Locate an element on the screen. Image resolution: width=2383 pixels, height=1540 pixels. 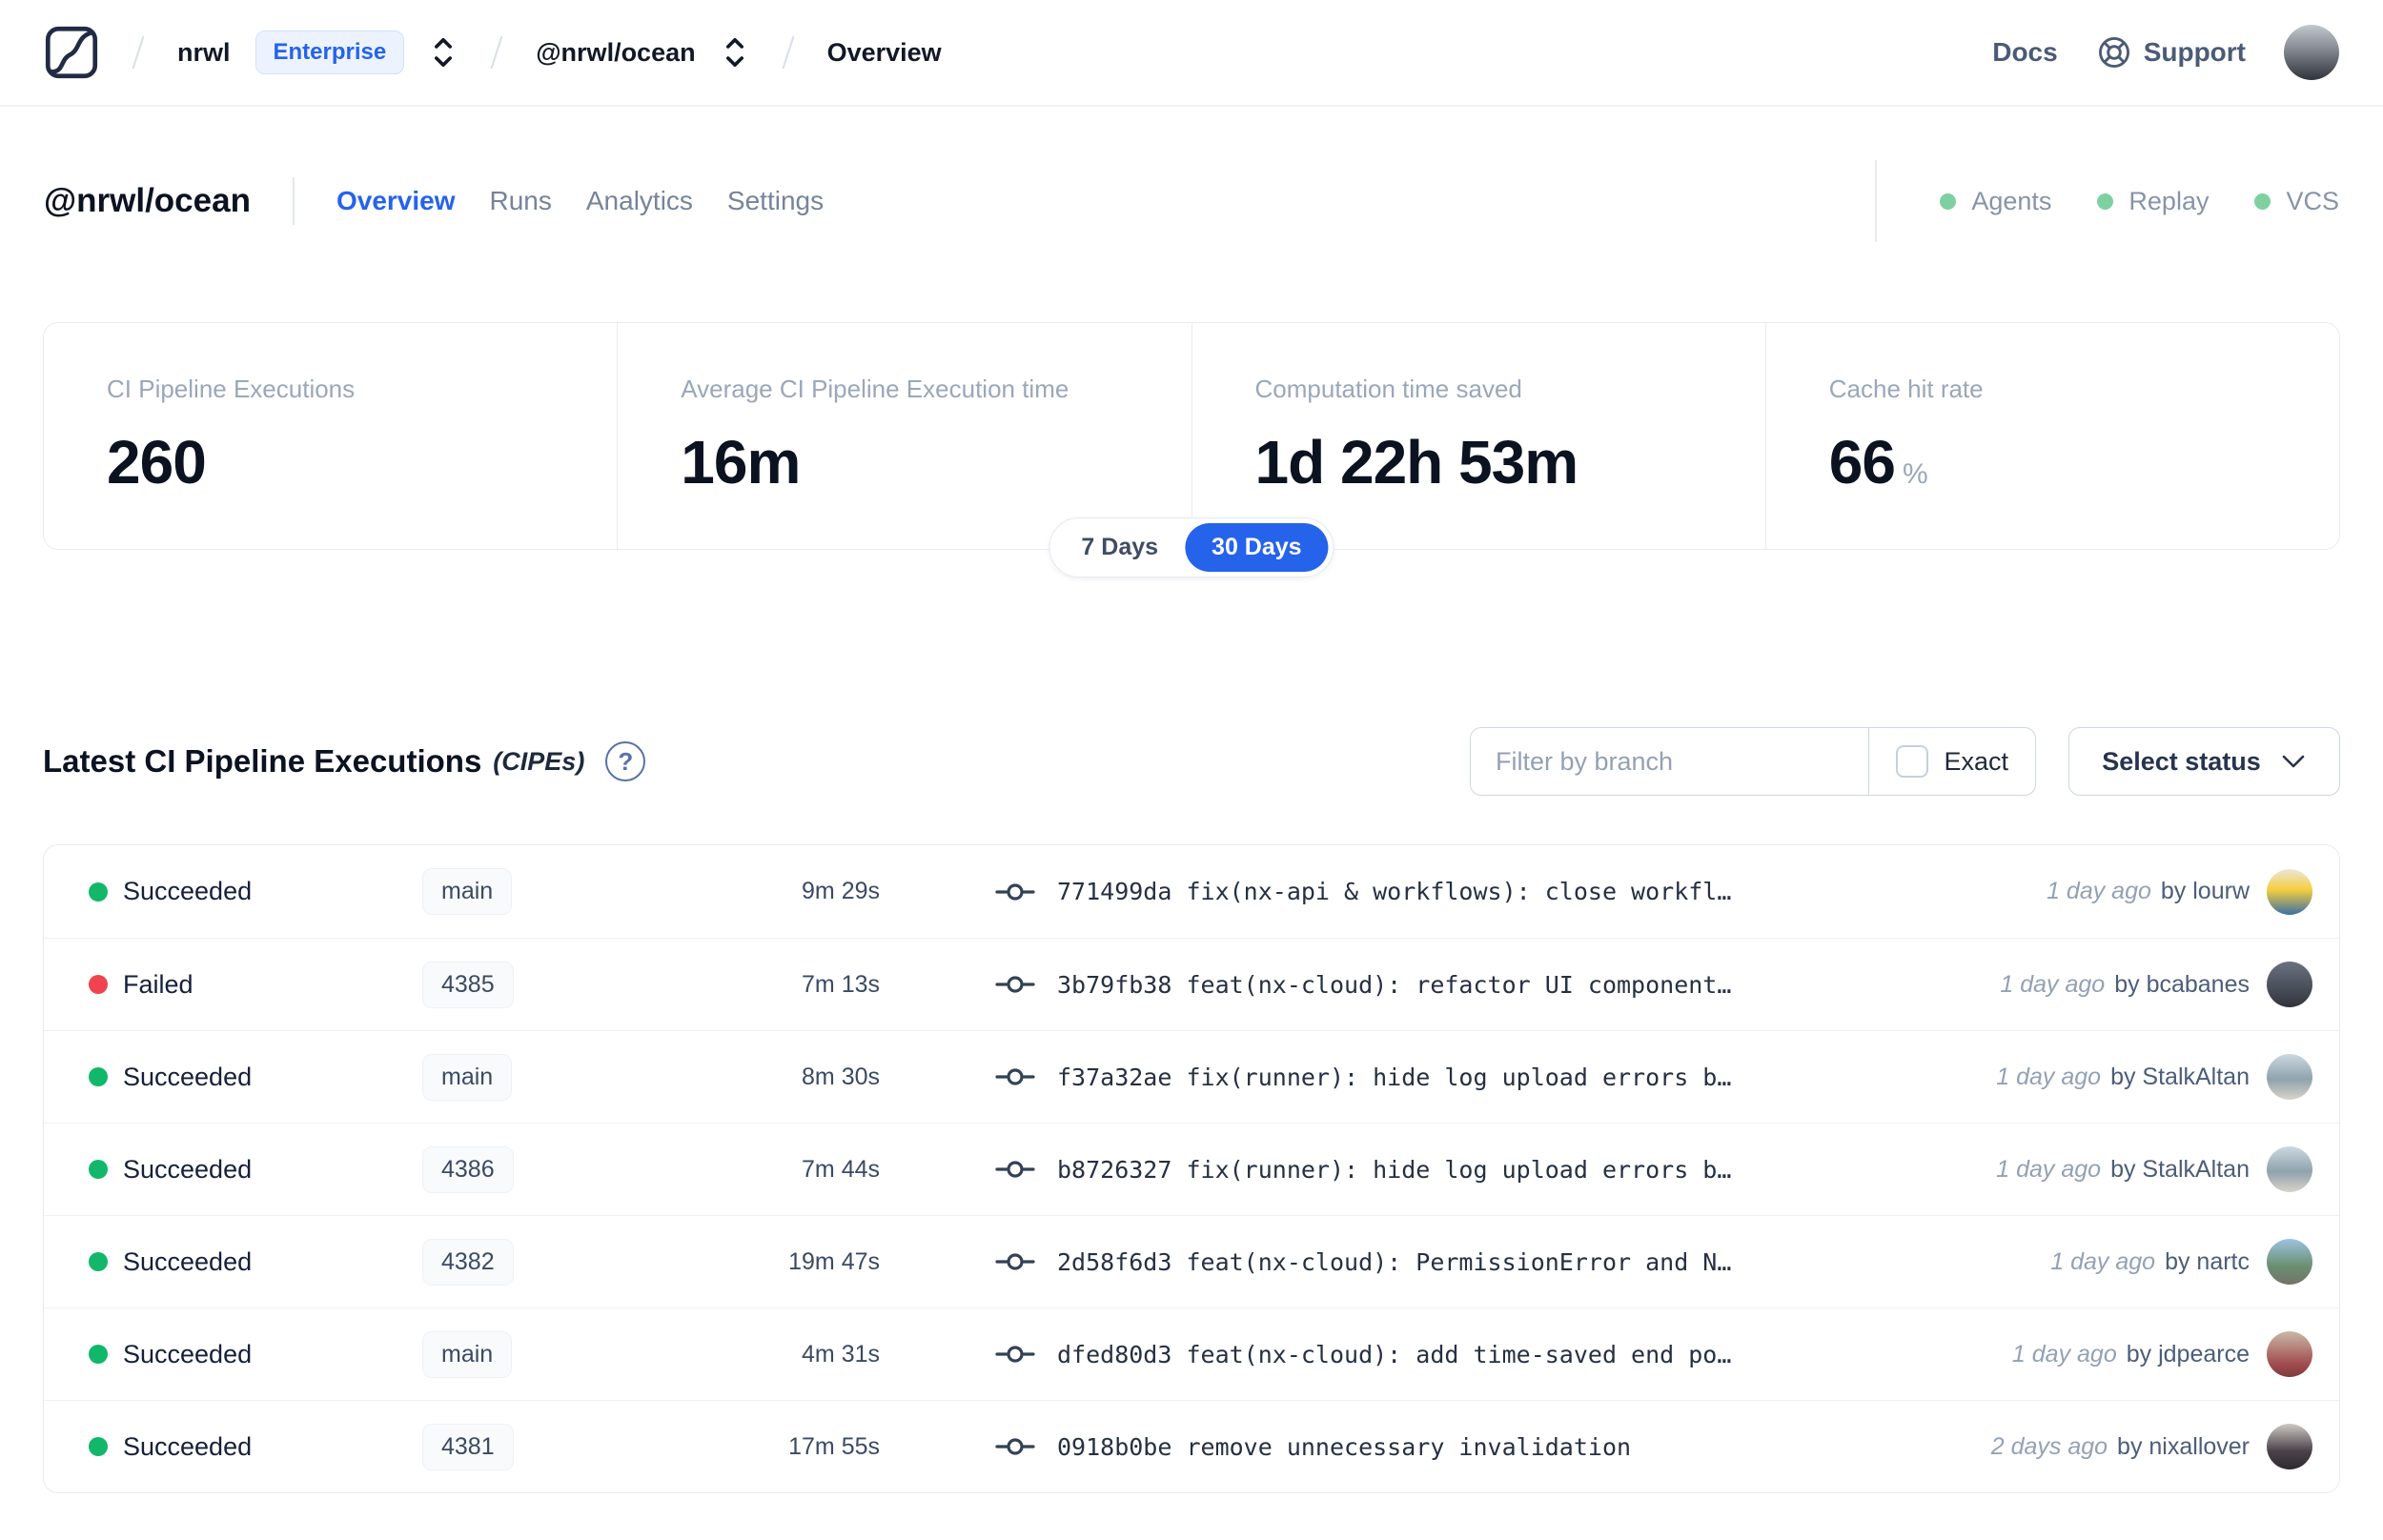
branch-badge: 4386 is located at coordinates (468, 1169).